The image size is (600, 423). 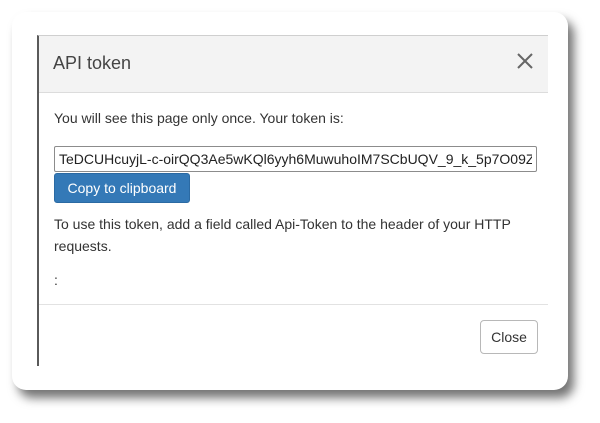 I want to click on dialog-header: API token, so click(x=293, y=64).